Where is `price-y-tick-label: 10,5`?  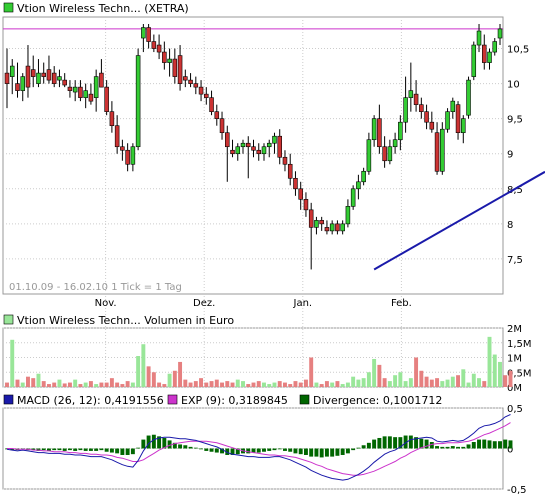
price-y-tick-label: 10,5 is located at coordinates (518, 50).